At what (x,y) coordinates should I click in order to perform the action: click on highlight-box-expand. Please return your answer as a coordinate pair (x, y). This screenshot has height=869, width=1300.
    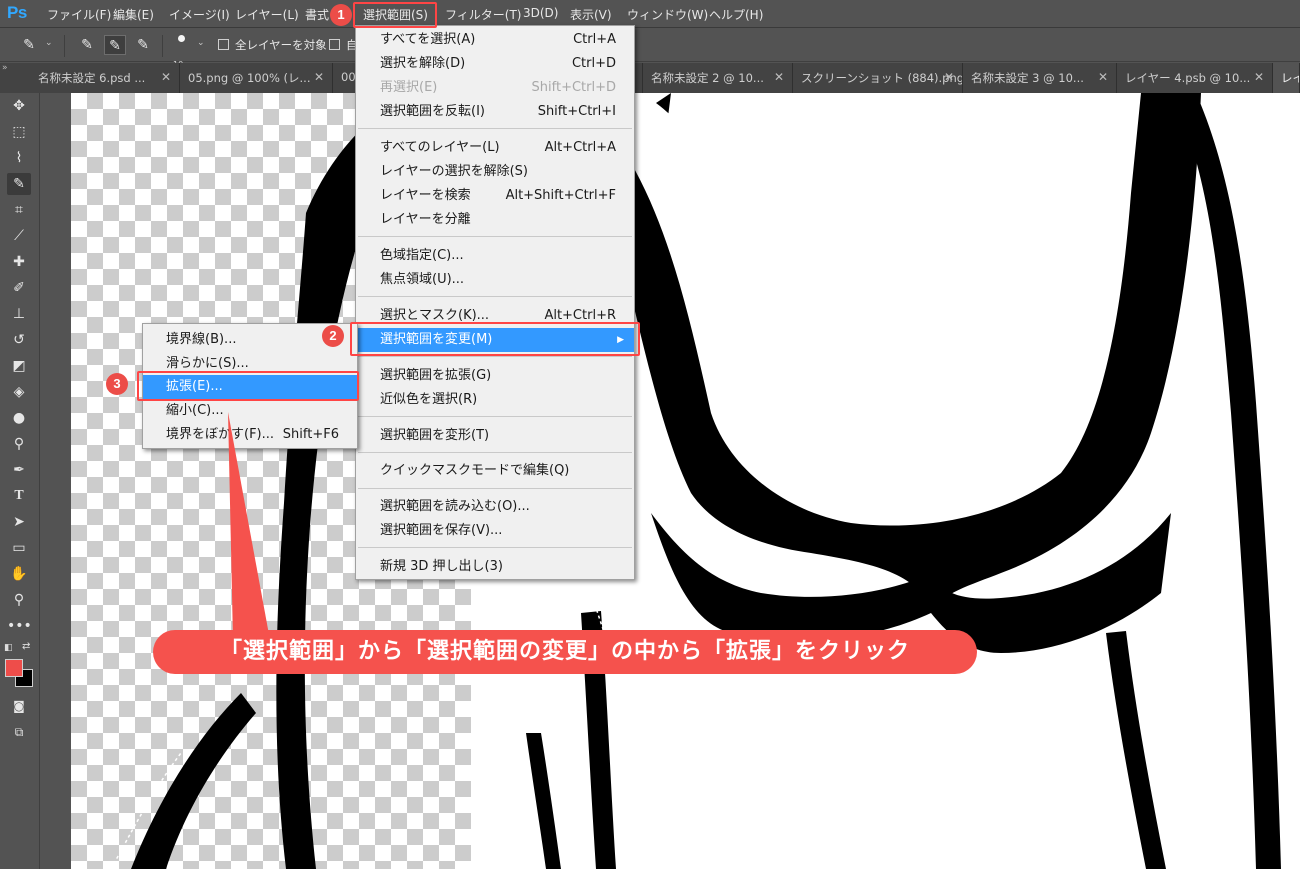
    Looking at the image, I should click on (248, 386).